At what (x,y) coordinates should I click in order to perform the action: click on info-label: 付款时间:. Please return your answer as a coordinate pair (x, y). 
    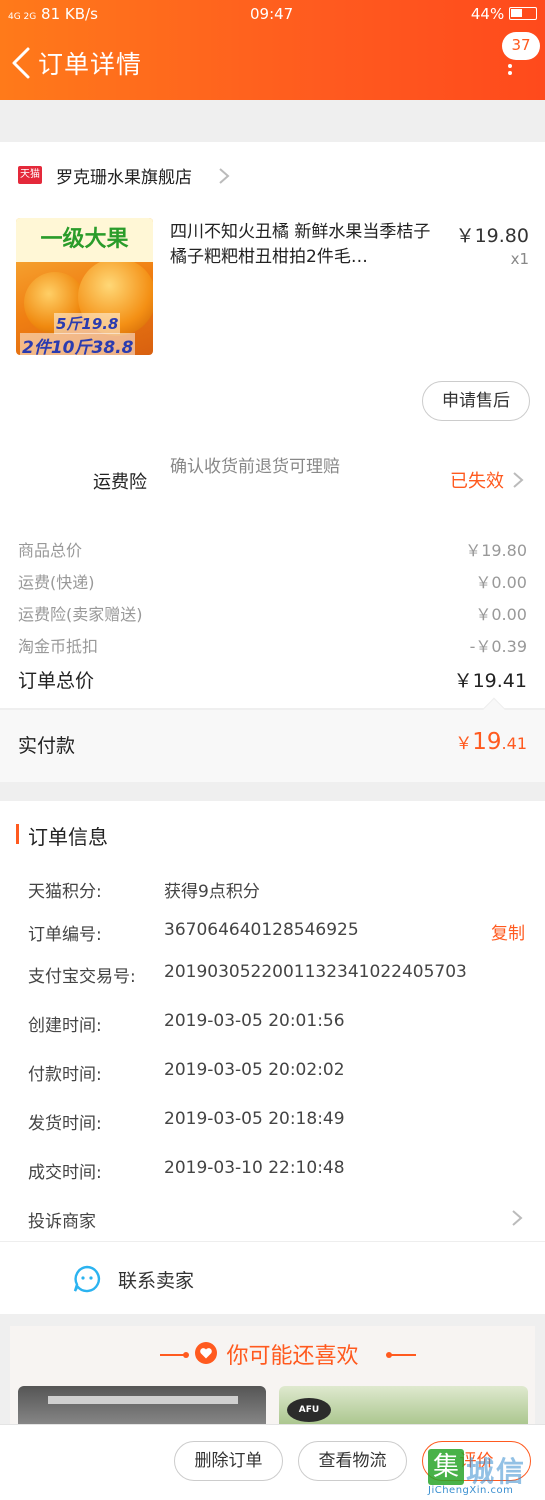
    Looking at the image, I should click on (65, 1075).